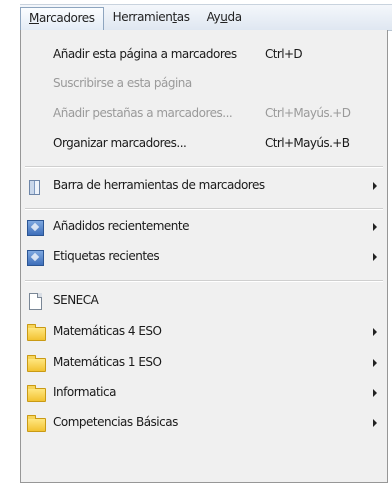 The width and height of the screenshot is (392, 483). I want to click on menu-bar-strip: Marcadores Herramientas Ayuda, so click(206, 17).